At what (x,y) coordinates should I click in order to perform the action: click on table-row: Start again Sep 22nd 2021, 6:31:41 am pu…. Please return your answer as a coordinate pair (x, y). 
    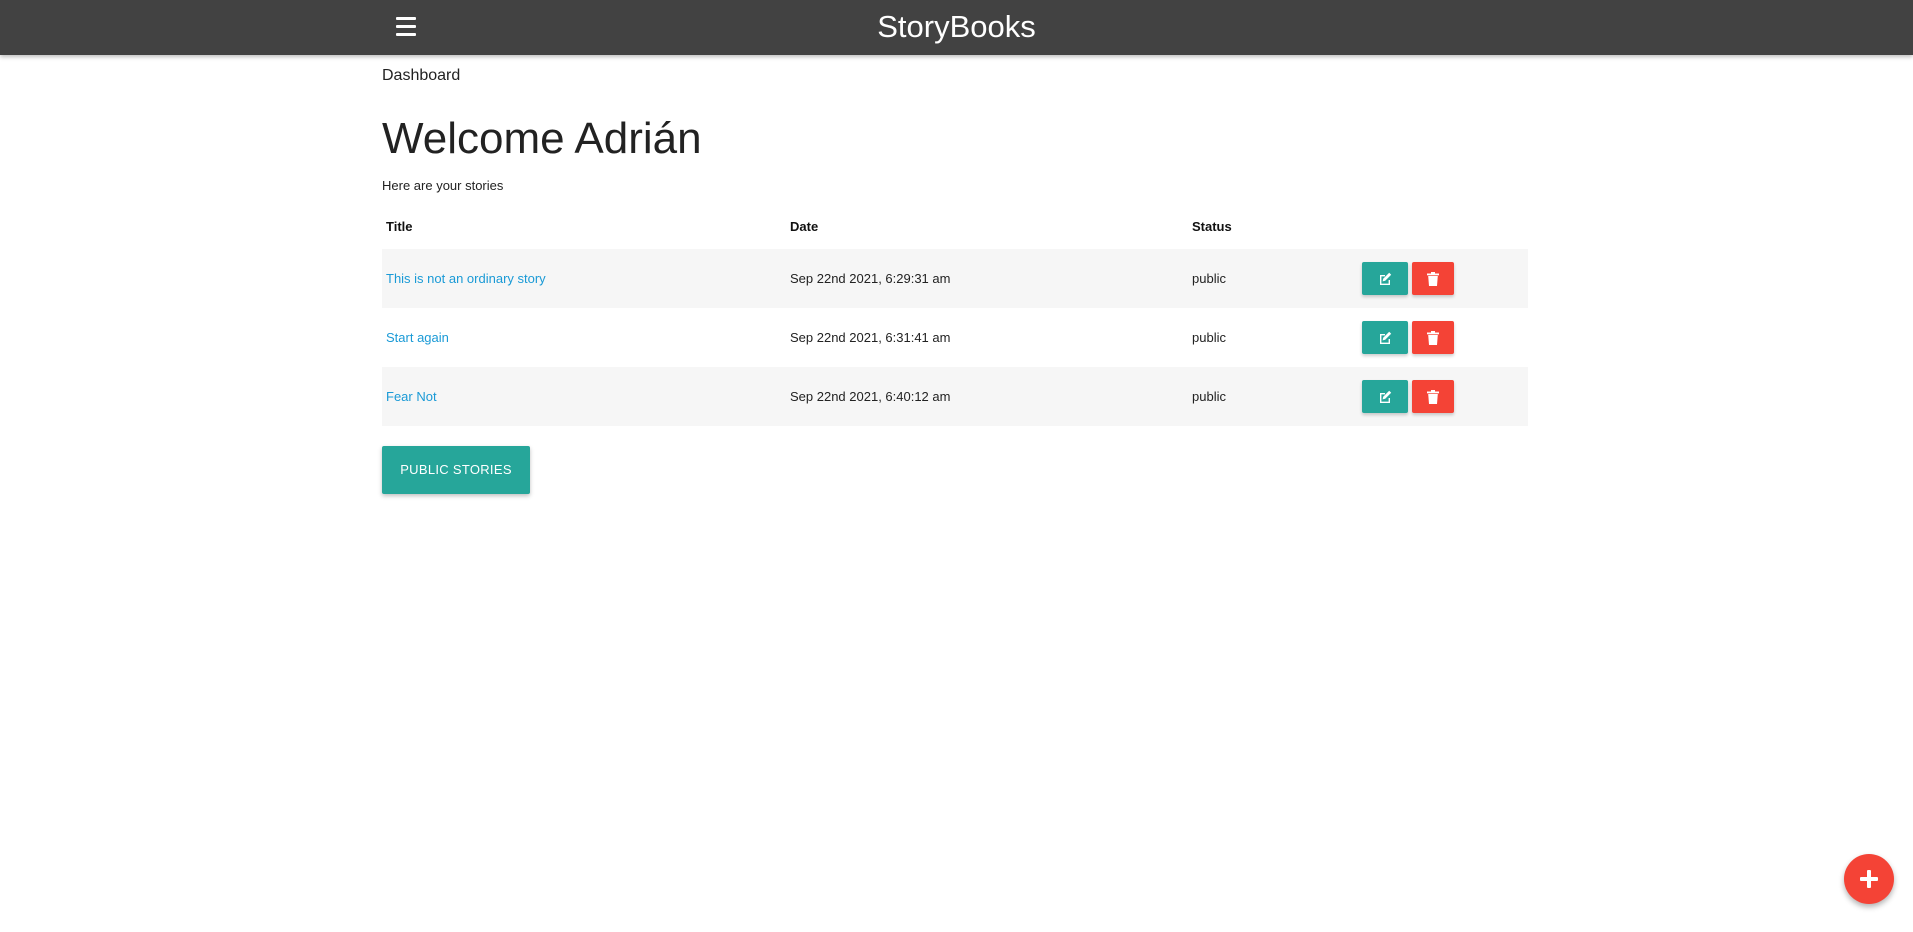
    Looking at the image, I should click on (955, 337).